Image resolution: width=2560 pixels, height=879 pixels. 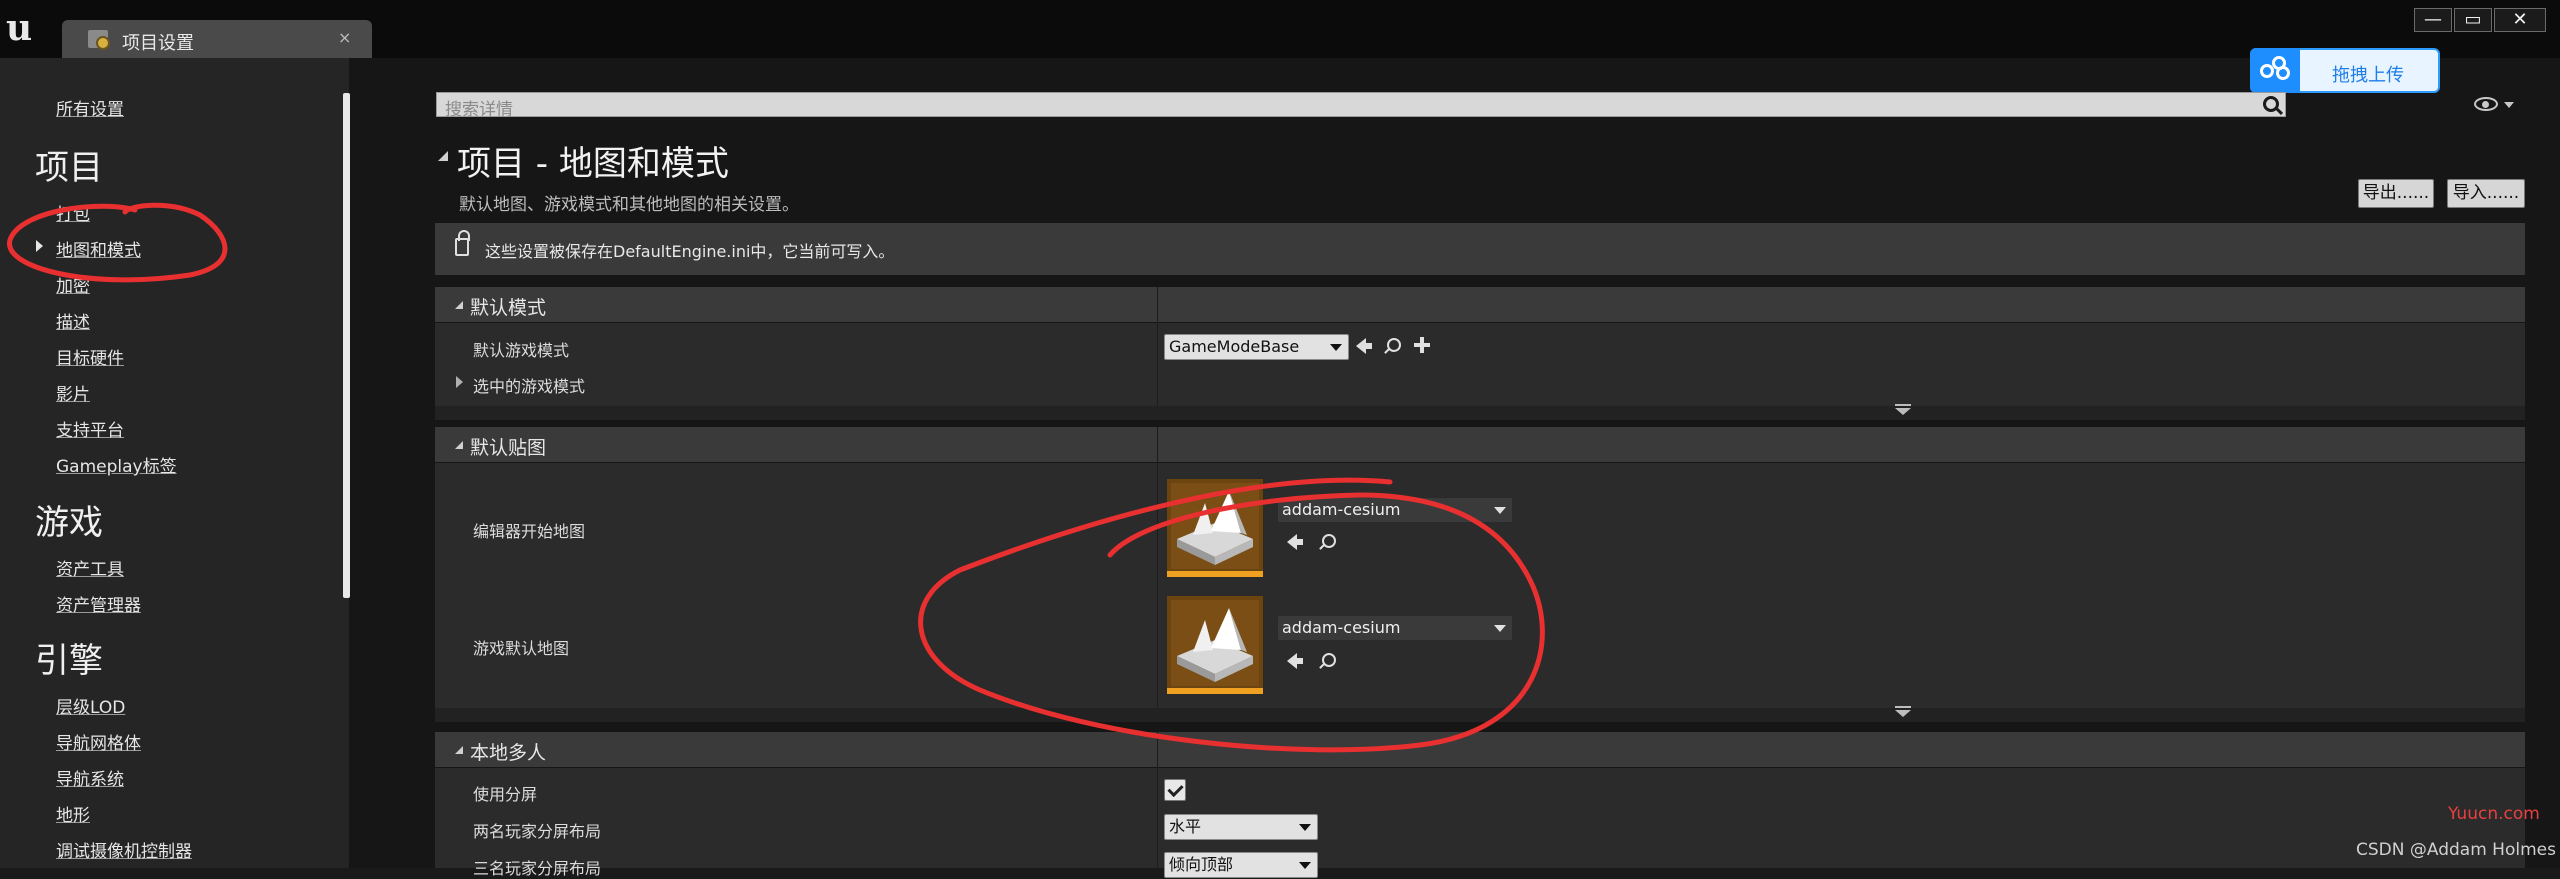 I want to click on annotation-circle-maps, so click(x=1231, y=615).